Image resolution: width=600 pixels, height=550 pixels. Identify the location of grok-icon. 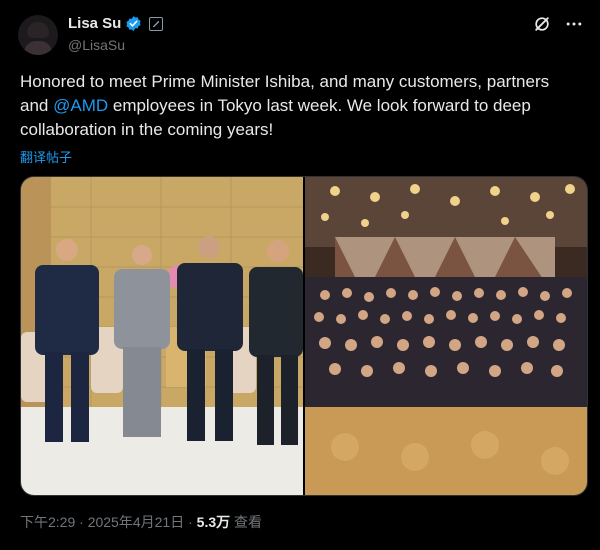
(542, 24).